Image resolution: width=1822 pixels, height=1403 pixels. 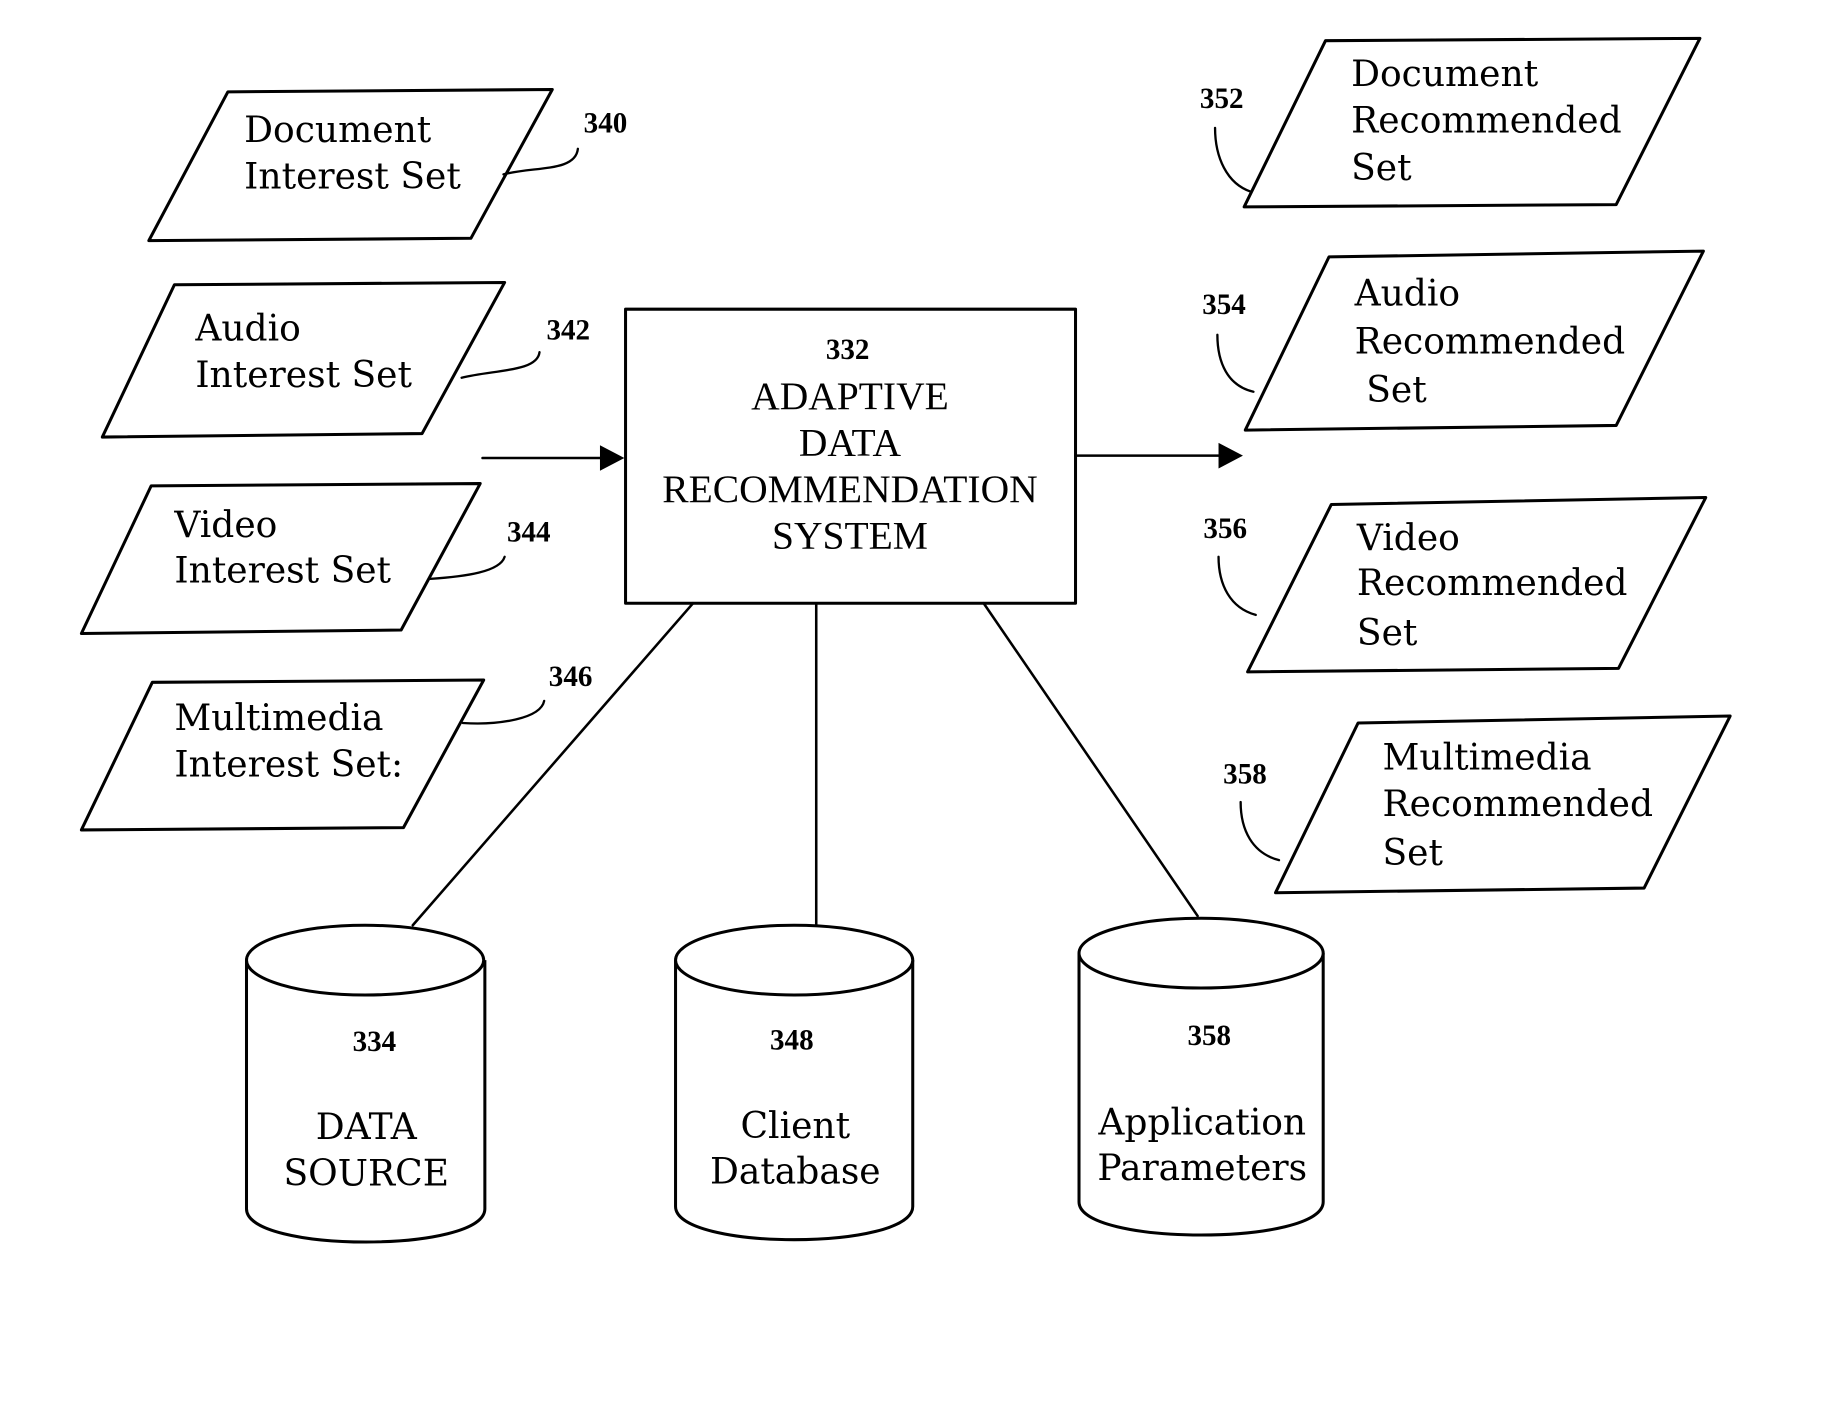 I want to click on output-document-recommended-set: Document Recommended Set 352, so click(x=1451, y=122).